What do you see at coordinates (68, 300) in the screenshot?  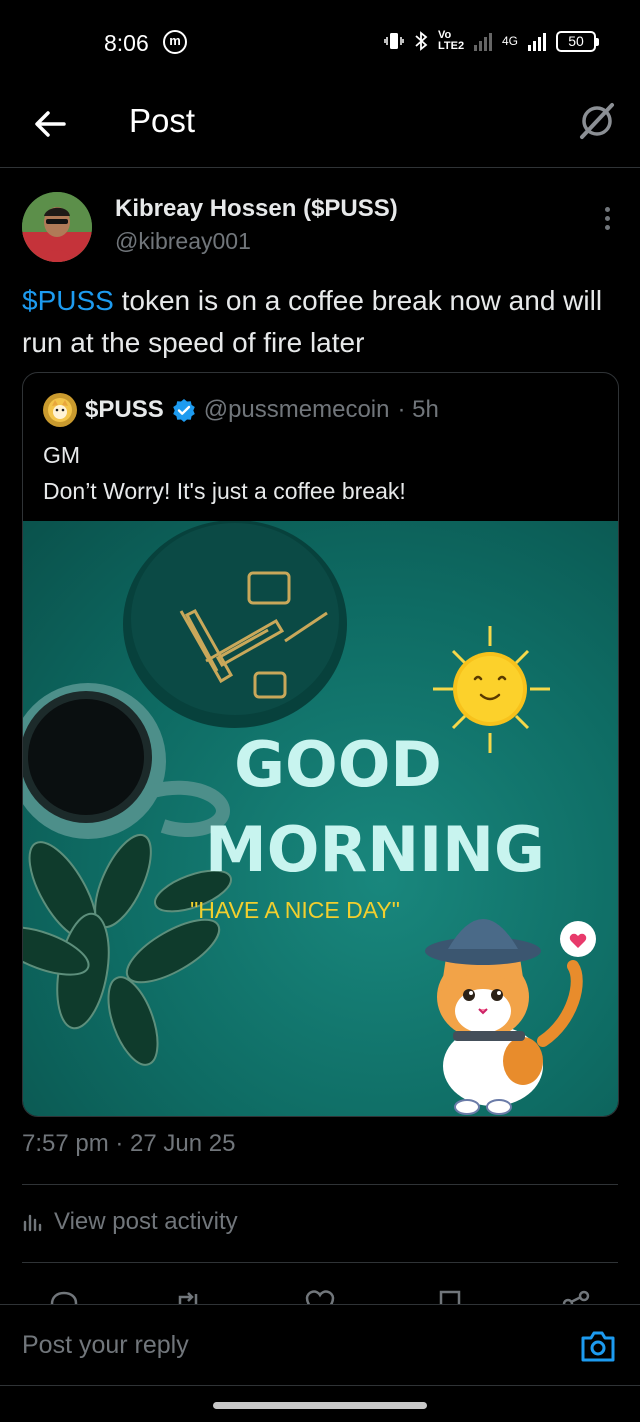 I see `cashtag-link: $PUSS` at bounding box center [68, 300].